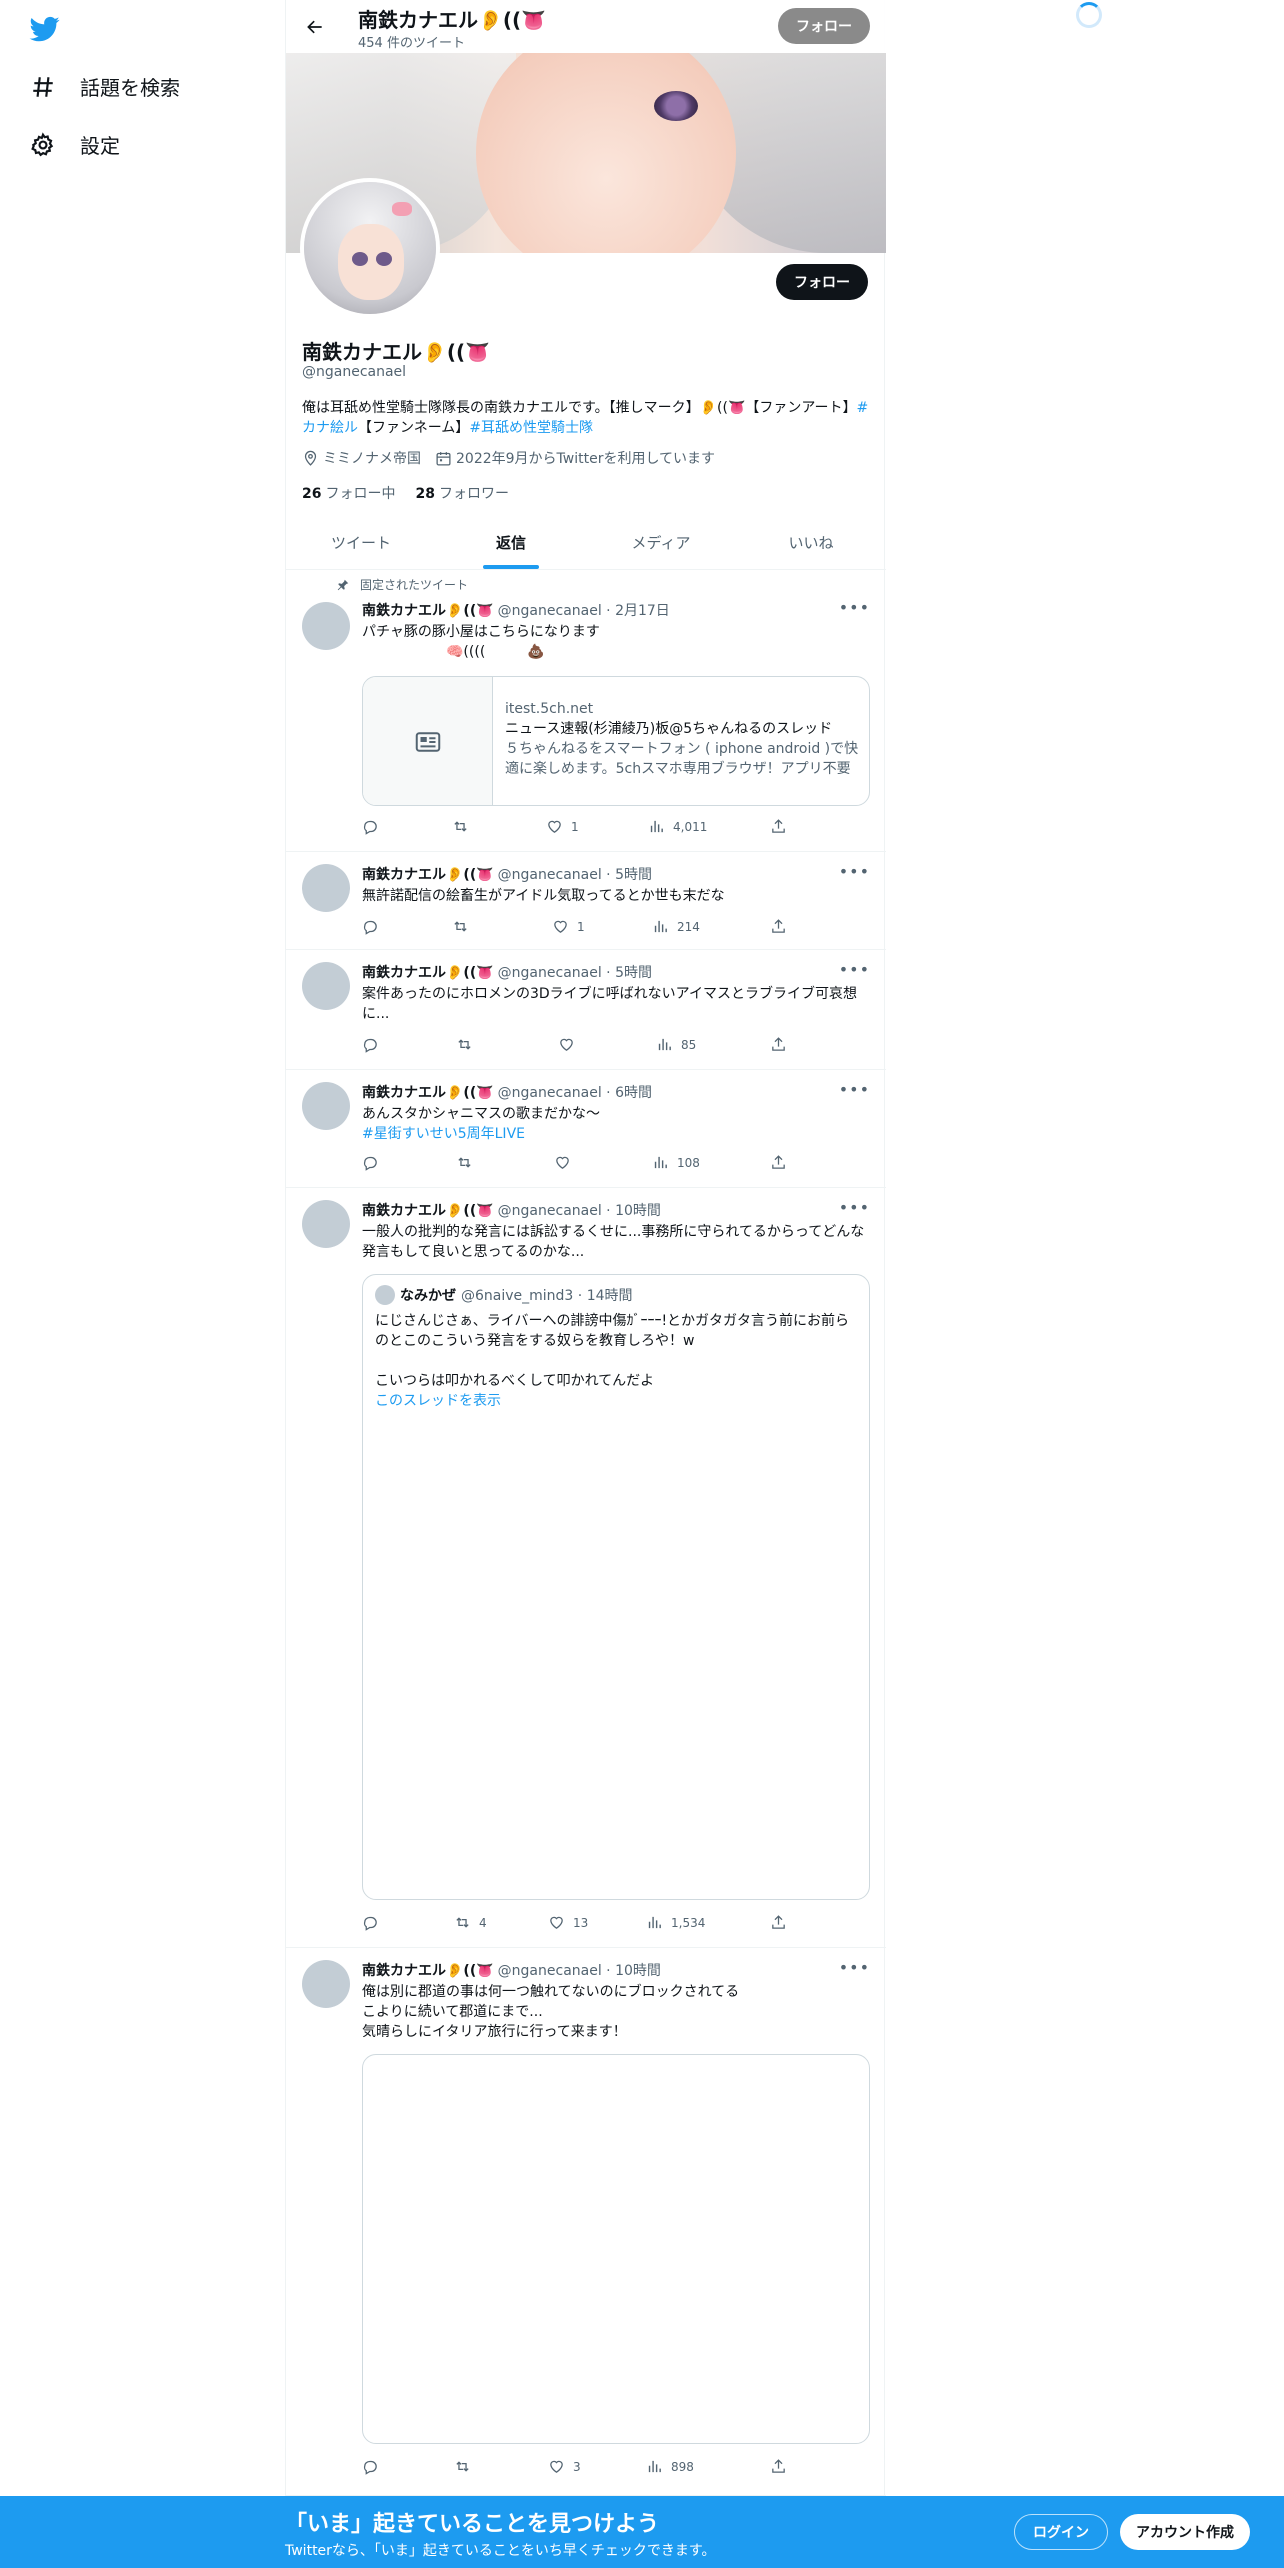  Describe the element at coordinates (661, 542) in the screenshot. I see `tab-media: メディア` at that location.